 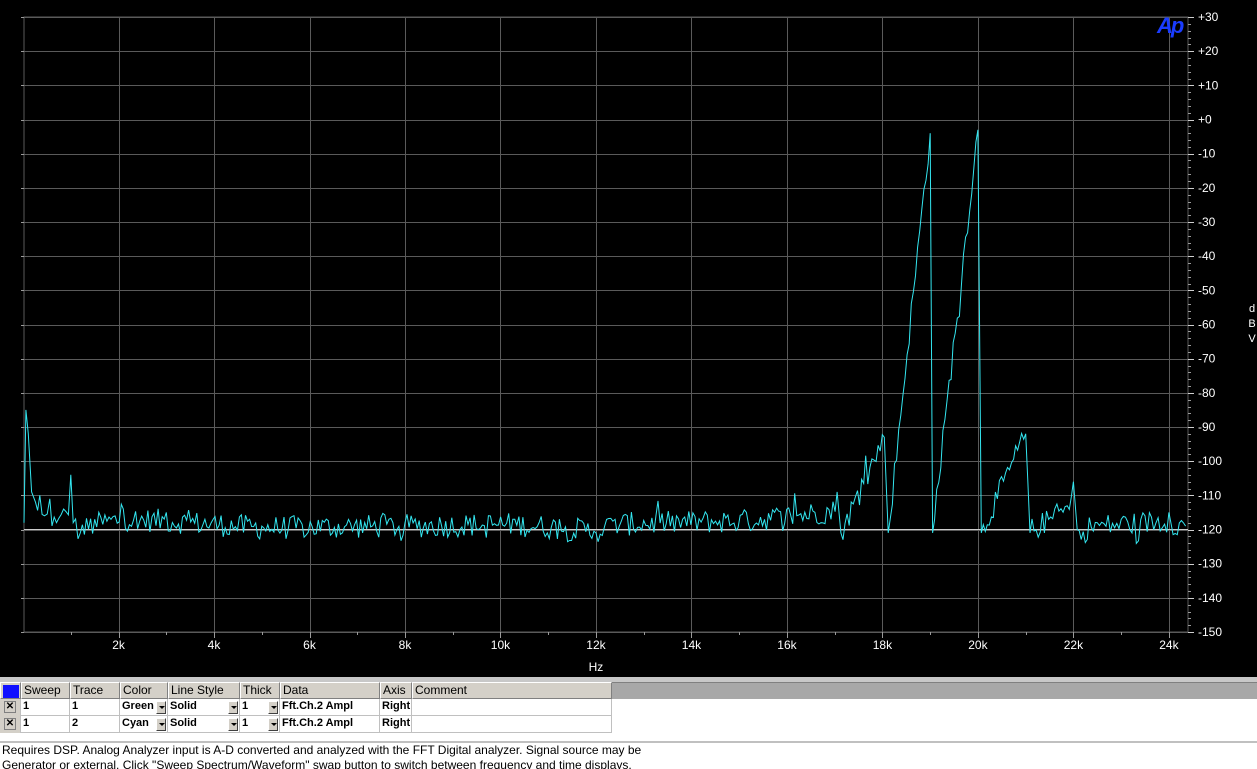 What do you see at coordinates (135, 723) in the screenshot?
I see `color-value: Cyan` at bounding box center [135, 723].